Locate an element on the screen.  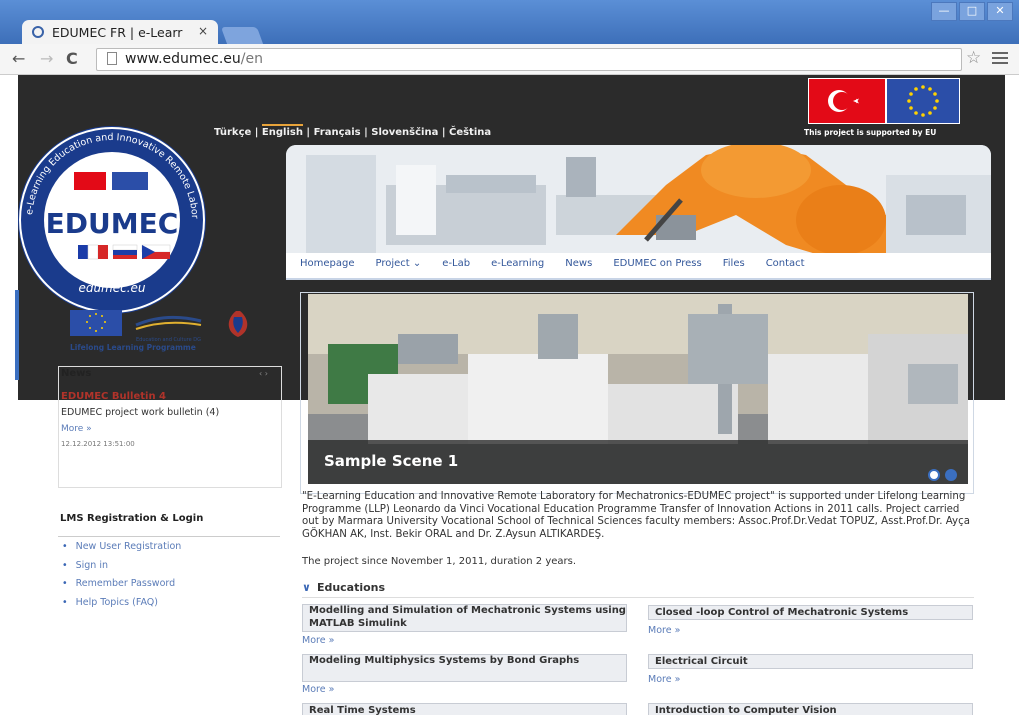
remember-password-link: Remember Password is located at coordinates (121, 587).